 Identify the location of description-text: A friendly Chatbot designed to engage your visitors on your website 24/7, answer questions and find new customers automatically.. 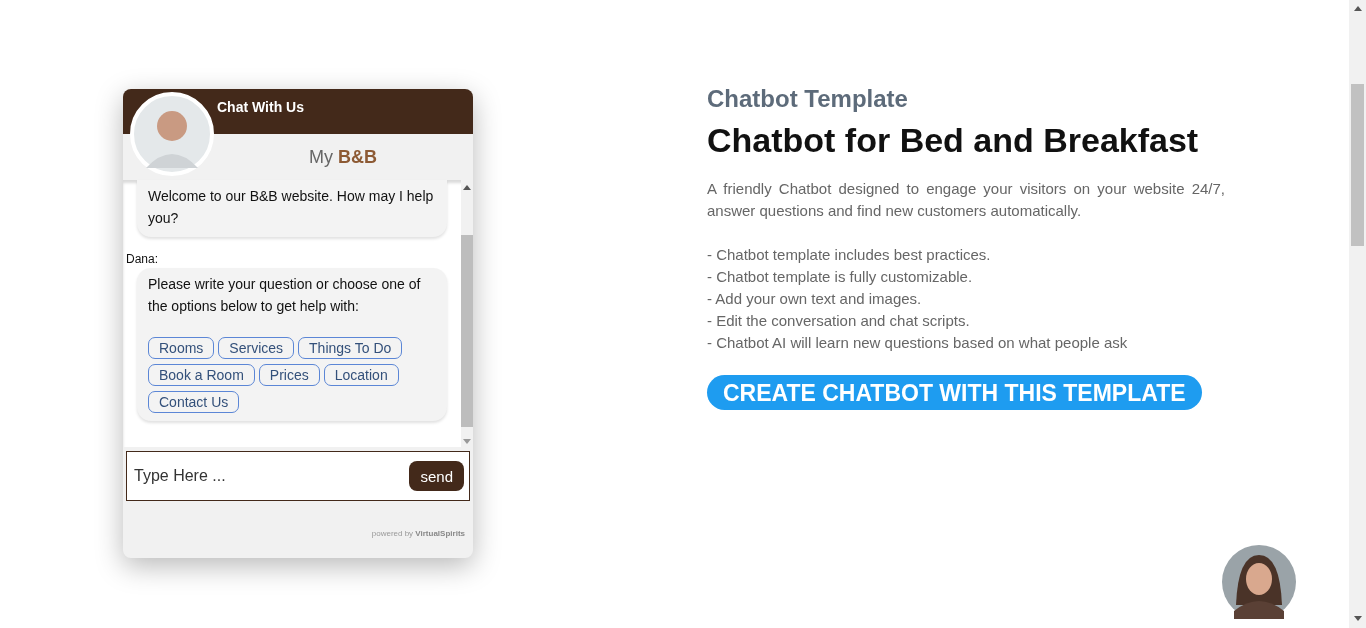
(966, 200).